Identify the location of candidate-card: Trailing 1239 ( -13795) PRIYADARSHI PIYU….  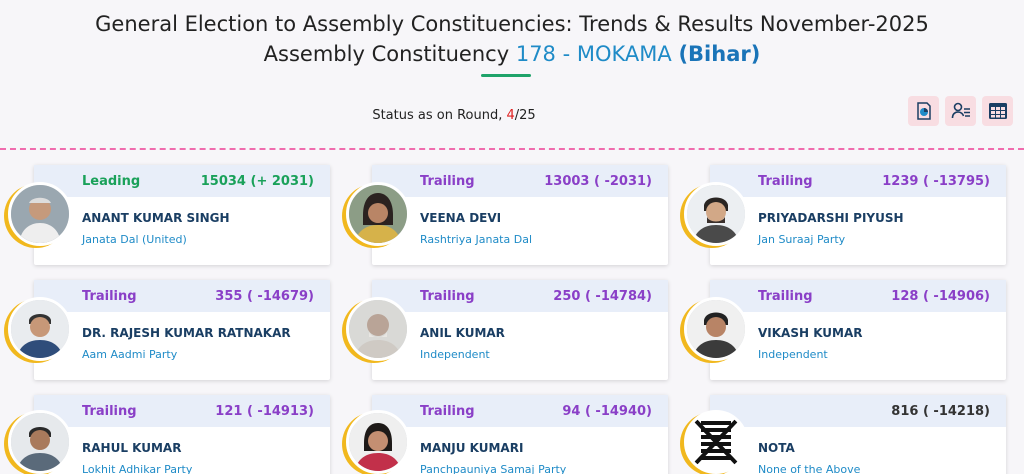
(858, 215).